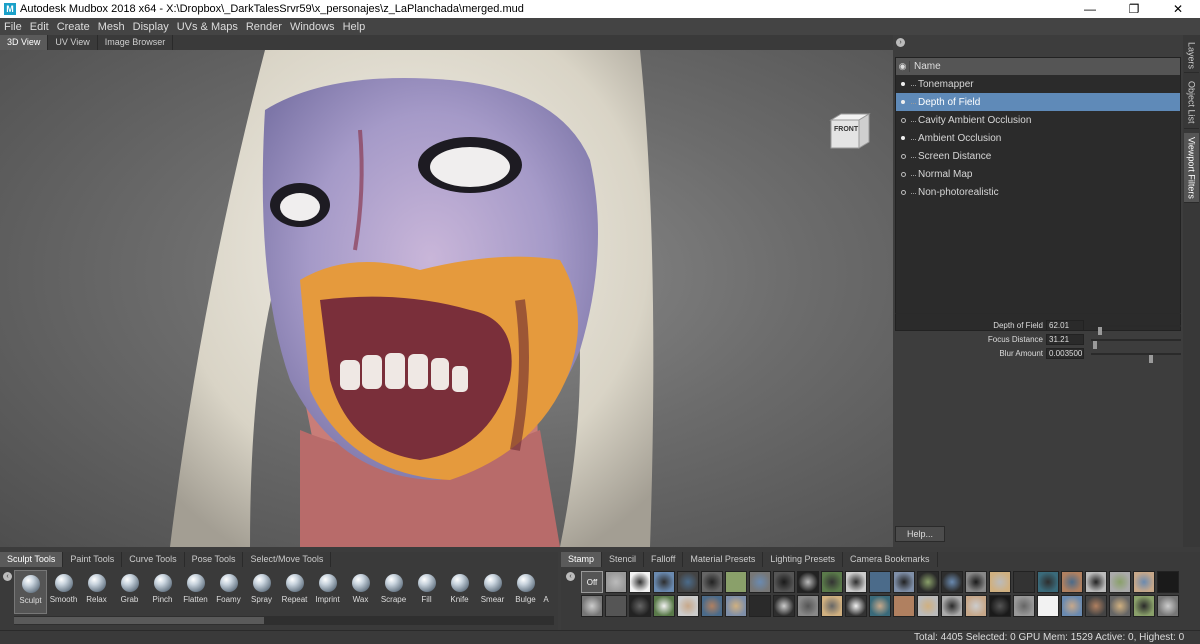  What do you see at coordinates (284, 620) in the screenshot?
I see `tools-scrollbar` at bounding box center [284, 620].